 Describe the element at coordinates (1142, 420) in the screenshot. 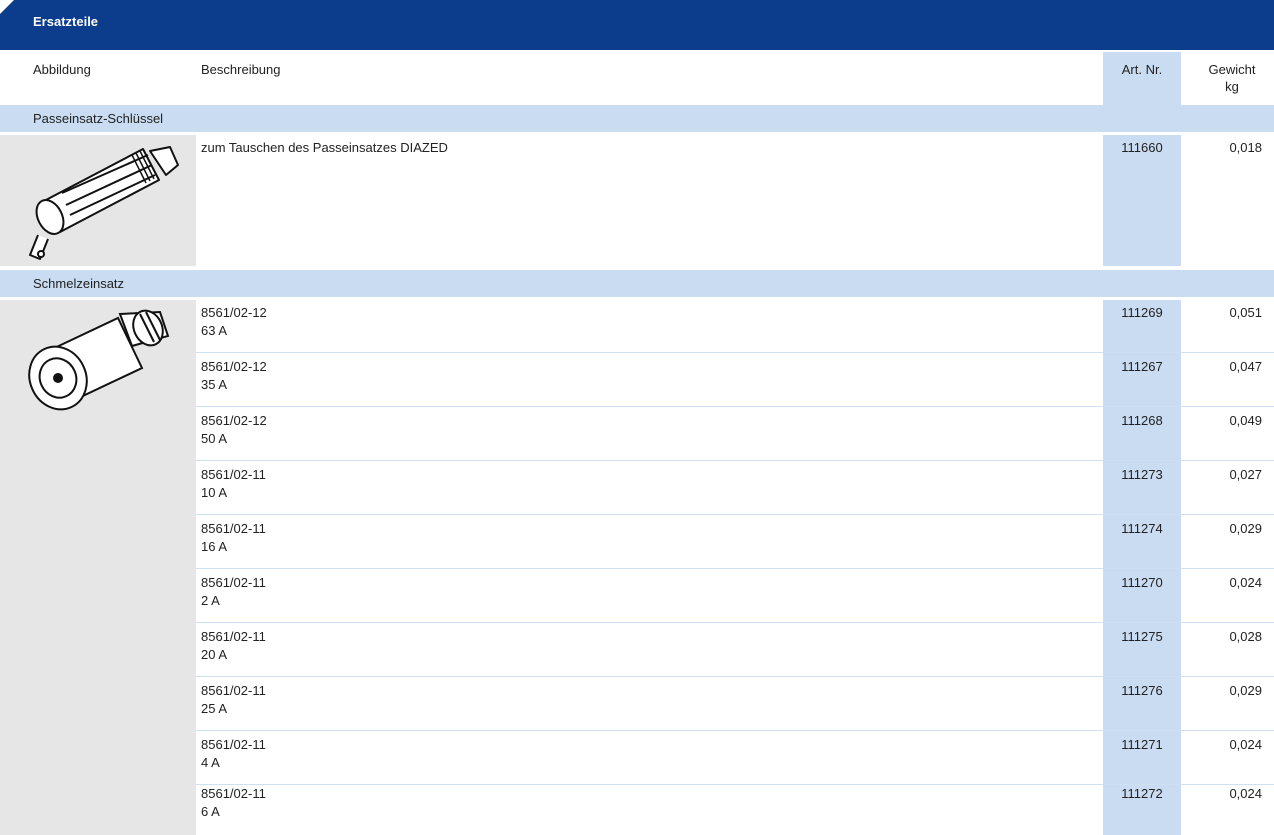

I see `row-artnr: 111268` at that location.